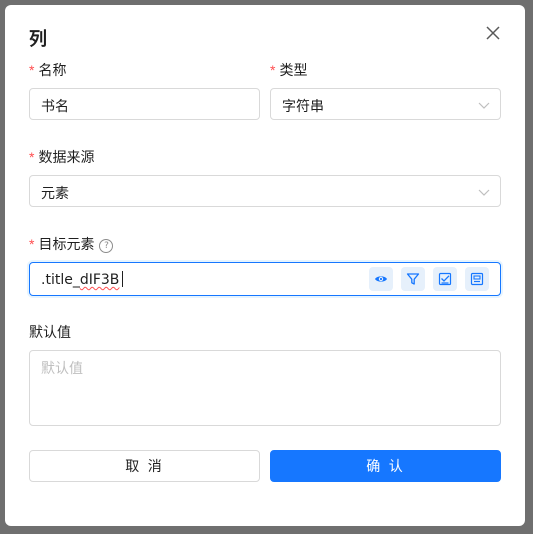 This screenshot has height=534, width=533. I want to click on type-label: * 类型, so click(289, 70).